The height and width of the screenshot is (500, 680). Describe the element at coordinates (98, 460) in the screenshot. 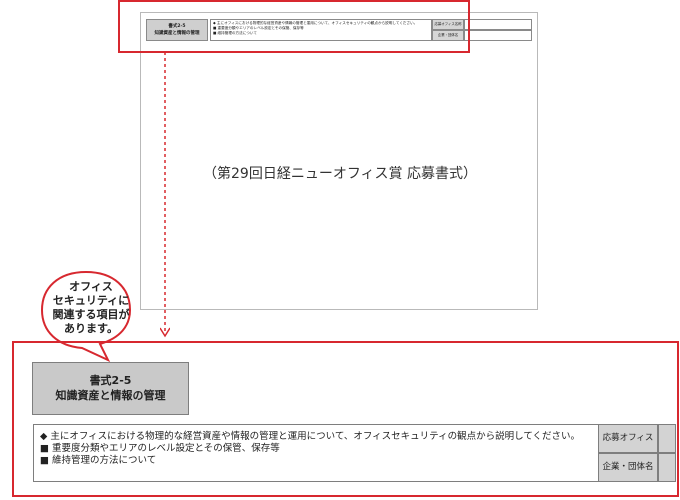

I see `bullet-maintenance: ■ 維持管理の方法について` at that location.